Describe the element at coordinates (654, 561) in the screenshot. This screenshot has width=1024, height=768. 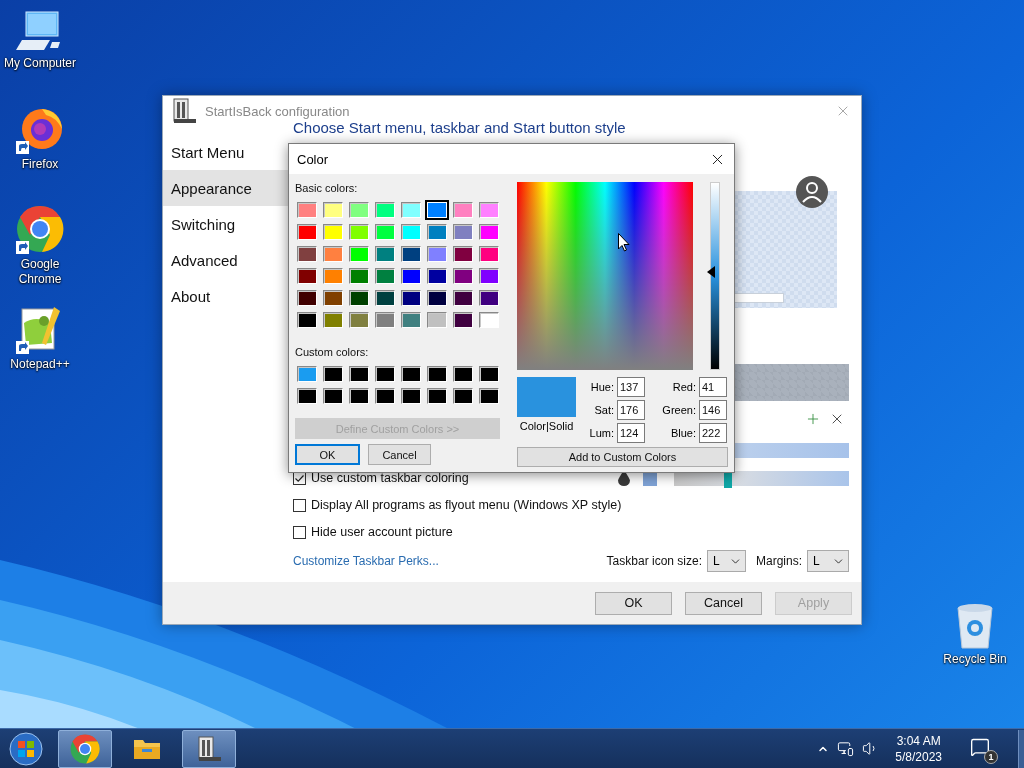
I see `select-label: Taskbar icon size:` at that location.